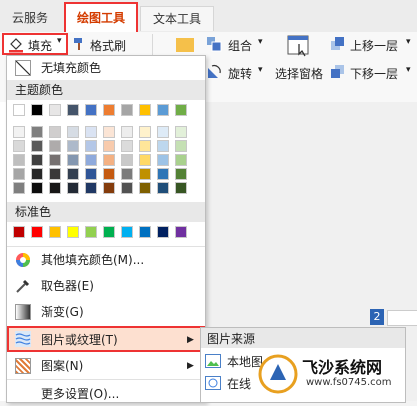 The image size is (417, 406). I want to click on tab-cloud-service: 云服务, so click(30, 18).